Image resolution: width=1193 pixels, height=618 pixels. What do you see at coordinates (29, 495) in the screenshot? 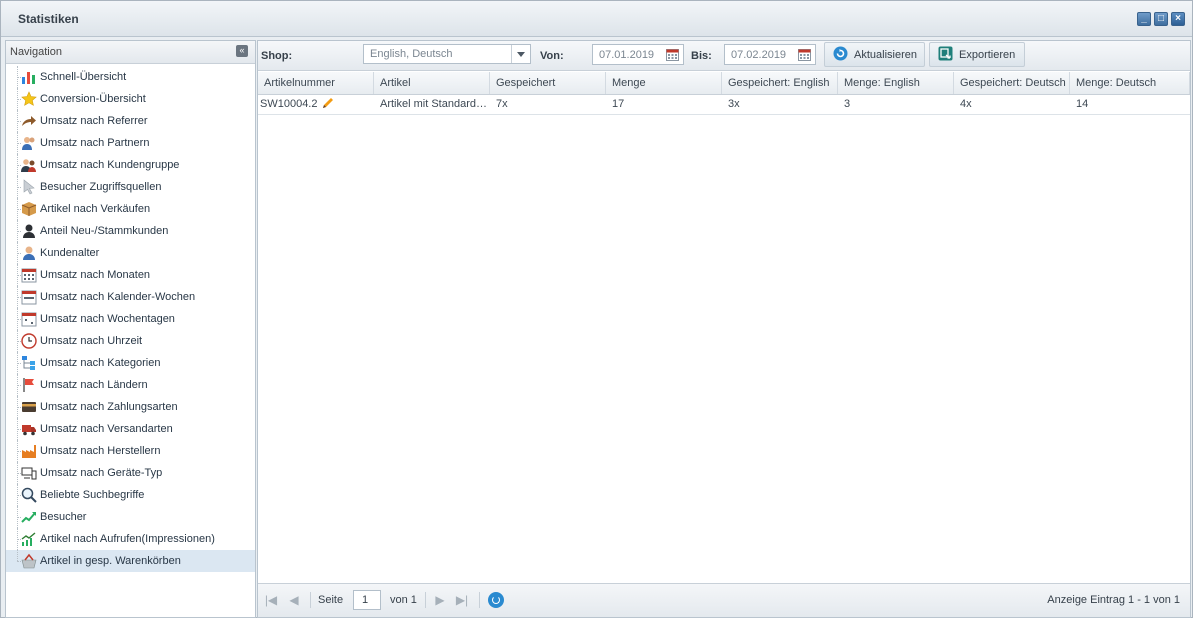
I see `magnifier-icon` at bounding box center [29, 495].